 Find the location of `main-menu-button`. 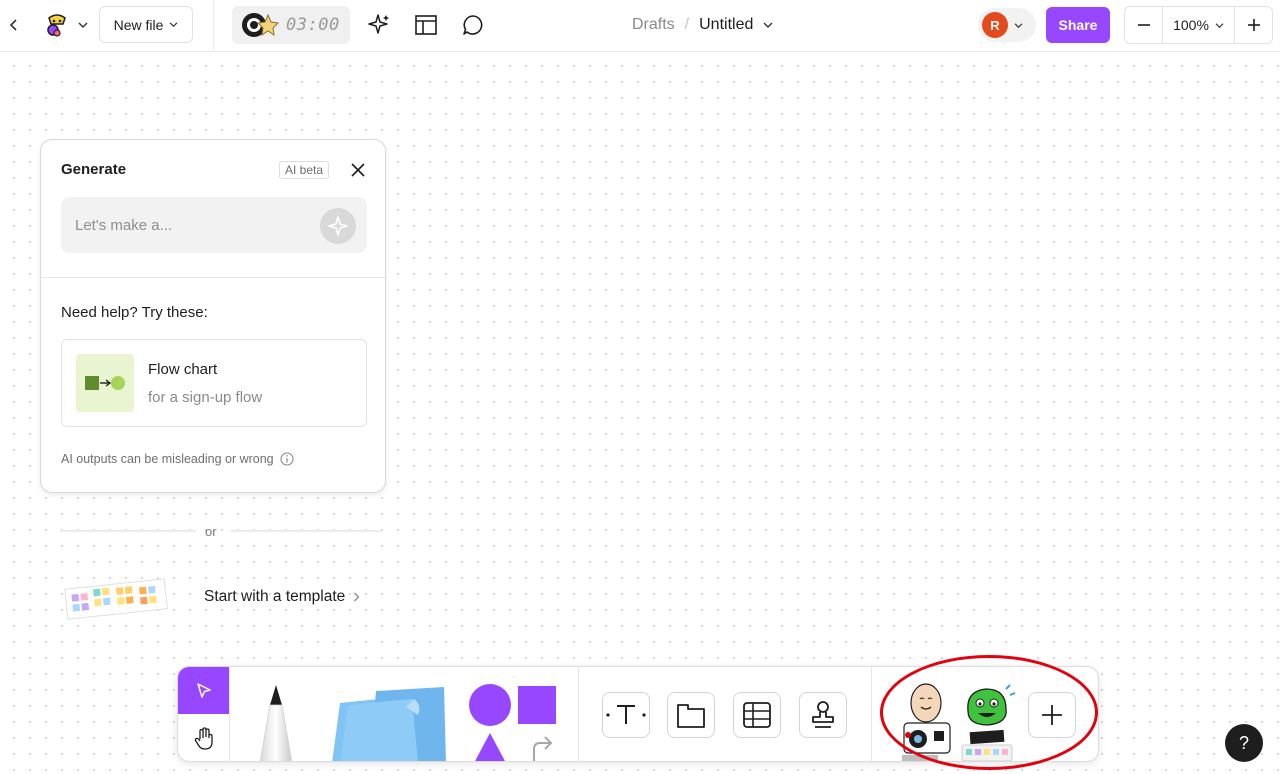

main-menu-button is located at coordinates (66, 25).